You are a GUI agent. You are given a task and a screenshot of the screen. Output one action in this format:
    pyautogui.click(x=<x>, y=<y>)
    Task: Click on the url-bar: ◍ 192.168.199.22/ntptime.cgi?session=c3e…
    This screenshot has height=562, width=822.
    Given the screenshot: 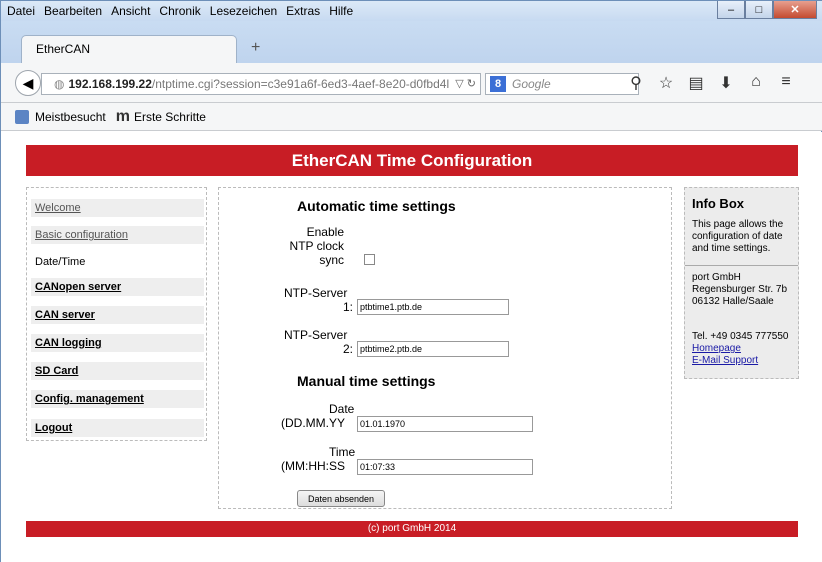 What is the action you would take?
    pyautogui.click(x=261, y=84)
    